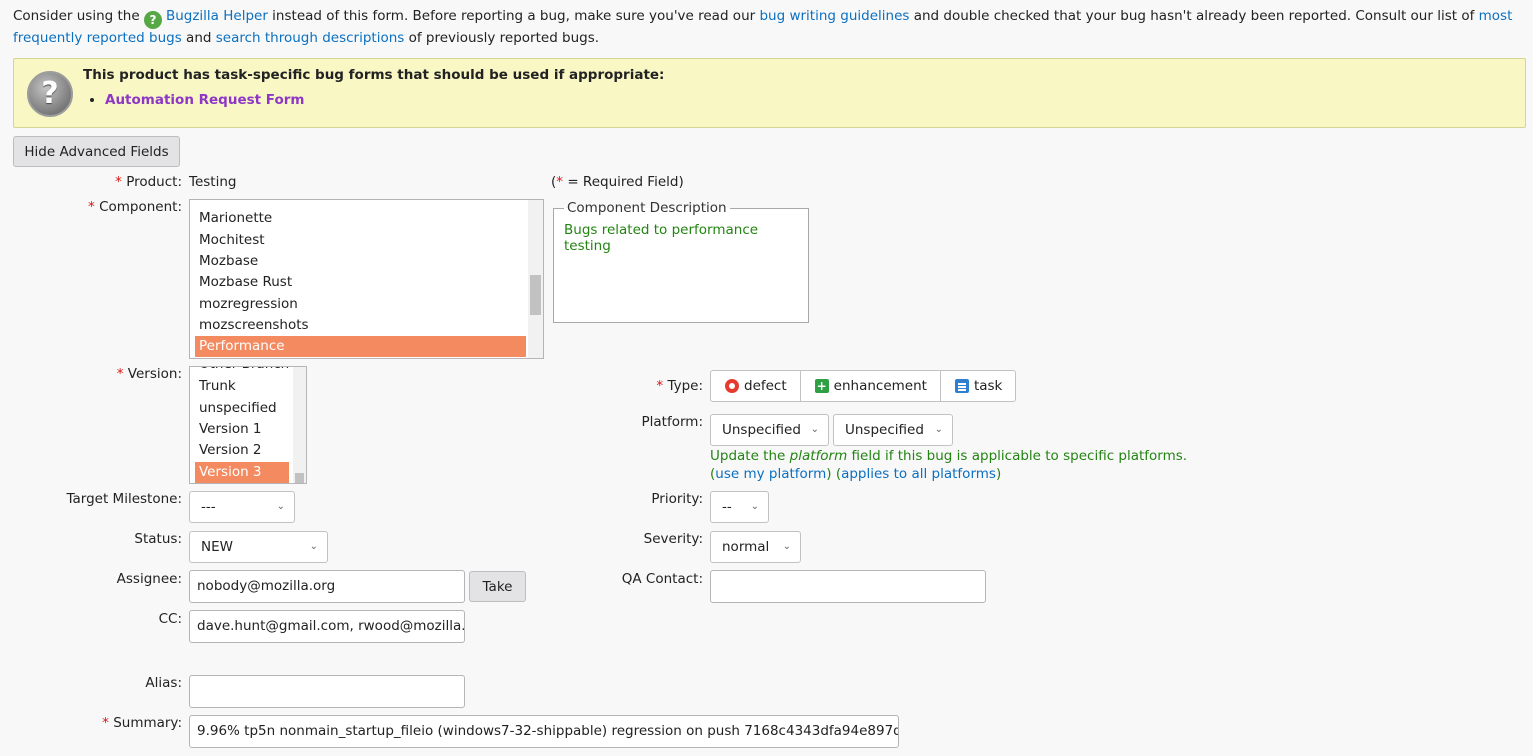 This screenshot has width=1533, height=756. Describe the element at coordinates (242, 472) in the screenshot. I see `version-option-selected: Version 3` at that location.